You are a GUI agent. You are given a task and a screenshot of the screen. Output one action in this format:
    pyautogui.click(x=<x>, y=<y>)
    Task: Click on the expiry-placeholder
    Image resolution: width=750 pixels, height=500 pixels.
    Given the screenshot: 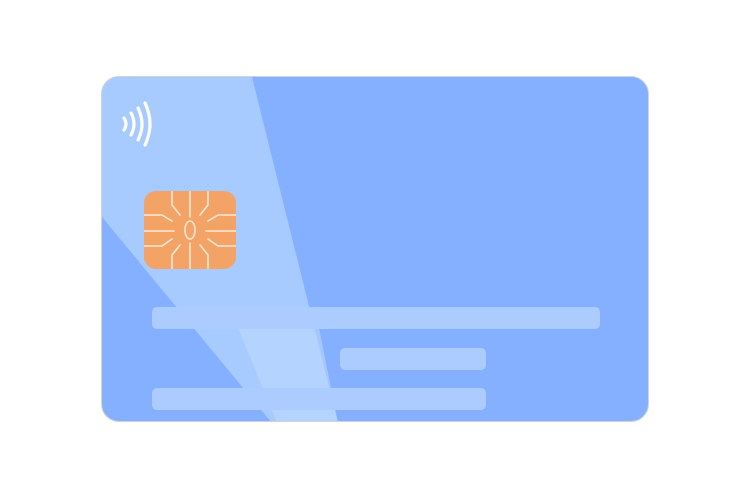 What is the action you would take?
    pyautogui.click(x=413, y=359)
    